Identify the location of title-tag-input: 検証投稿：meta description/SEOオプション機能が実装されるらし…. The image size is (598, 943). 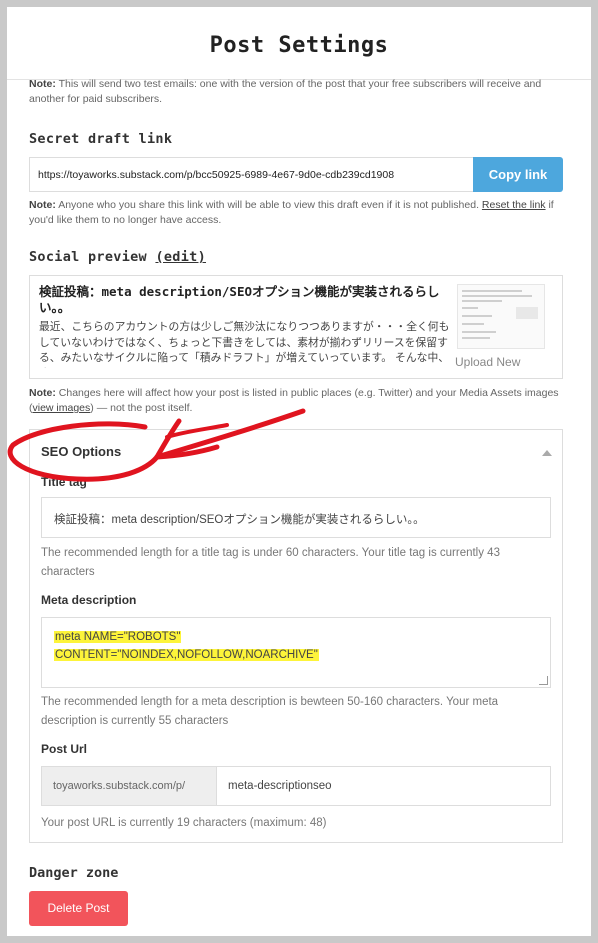
(296, 517).